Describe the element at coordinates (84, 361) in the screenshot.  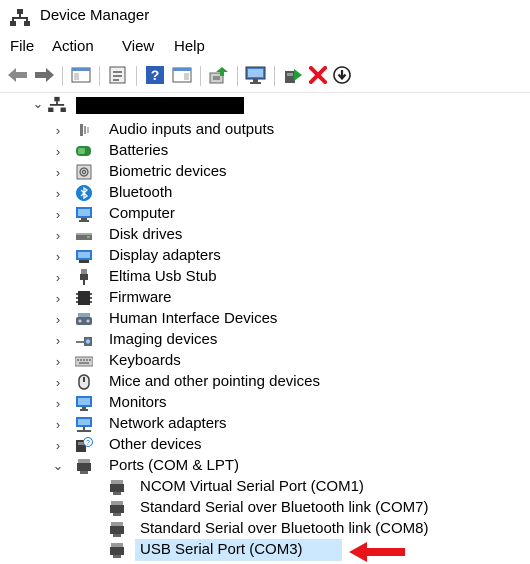
I see `keyboard-icon` at that location.